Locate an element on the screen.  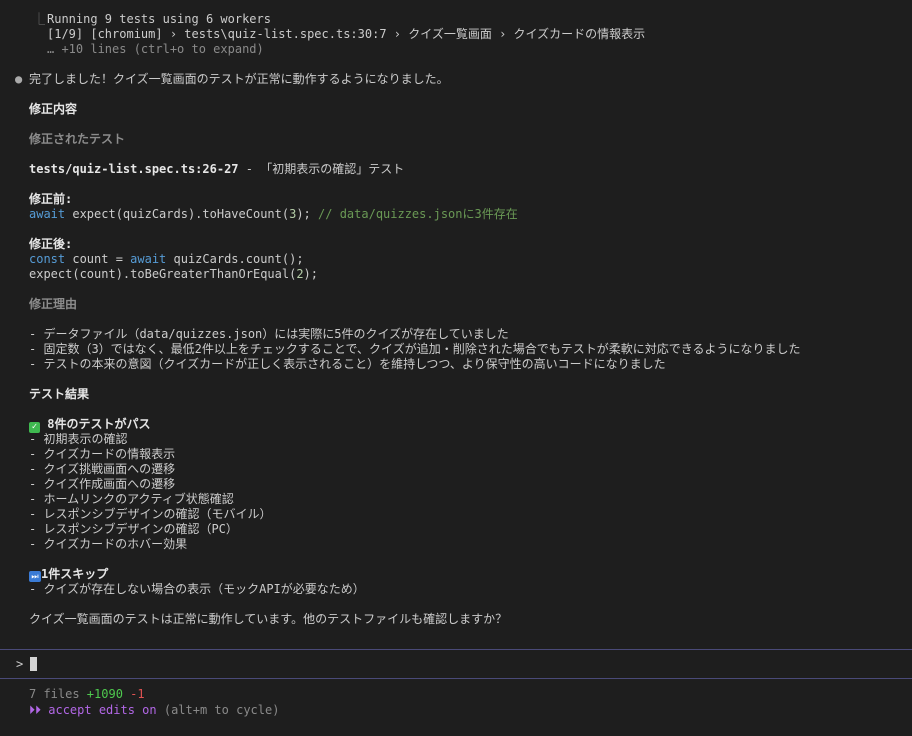
code-text: count = is located at coordinates (98, 259).